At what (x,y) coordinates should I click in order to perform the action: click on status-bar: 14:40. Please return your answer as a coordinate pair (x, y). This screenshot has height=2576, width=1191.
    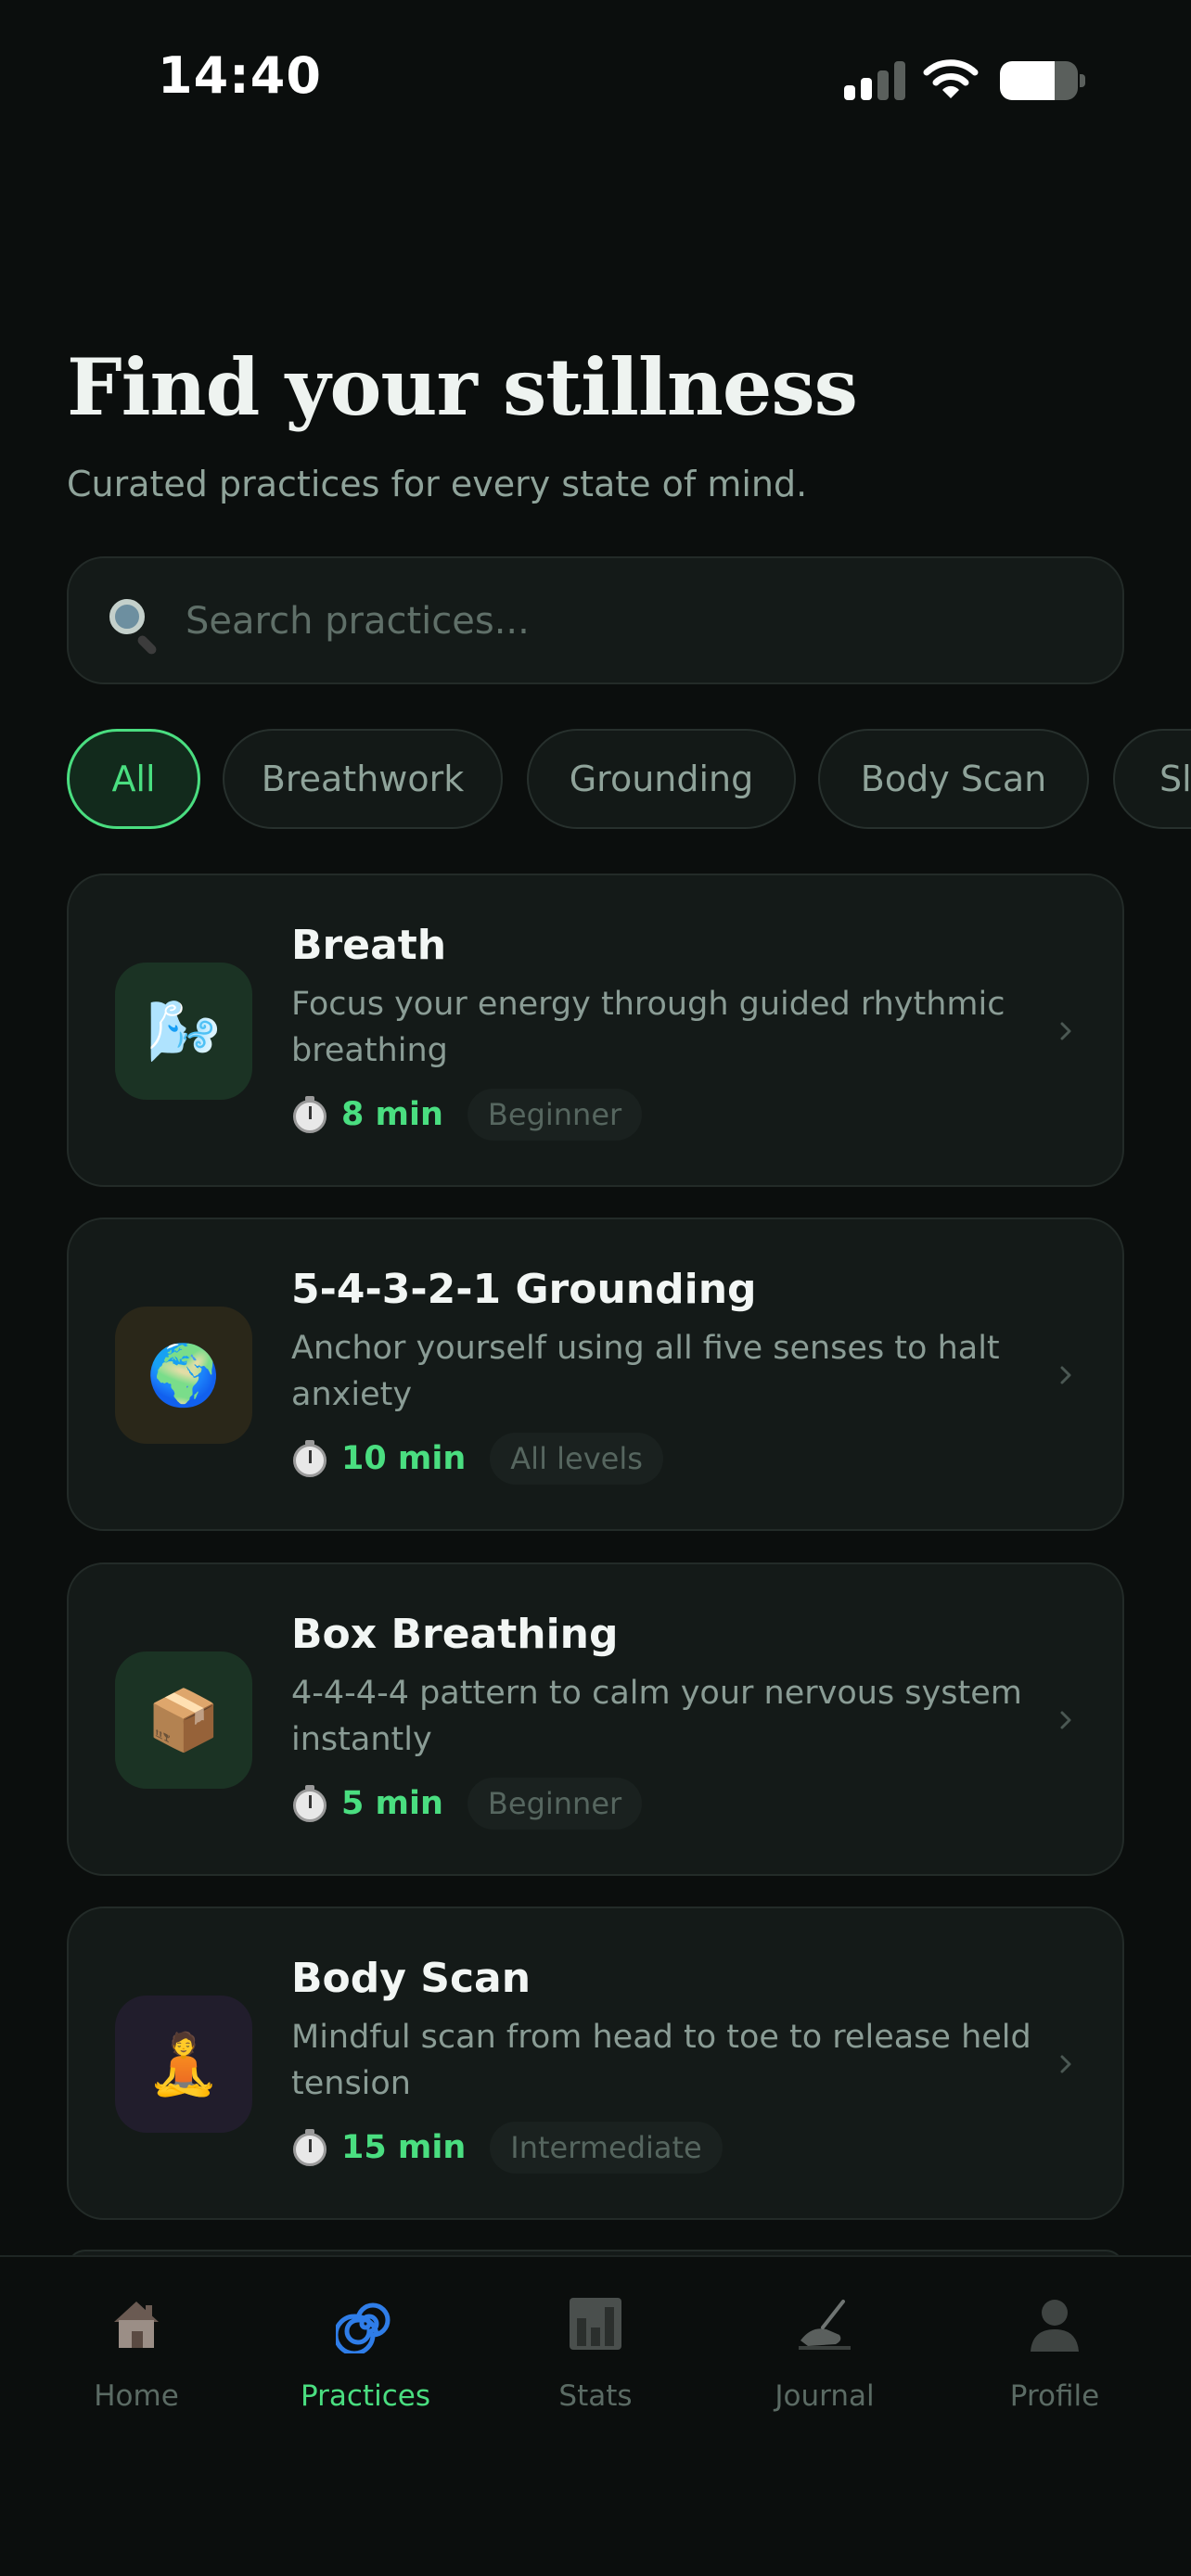
    Looking at the image, I should click on (595, 79).